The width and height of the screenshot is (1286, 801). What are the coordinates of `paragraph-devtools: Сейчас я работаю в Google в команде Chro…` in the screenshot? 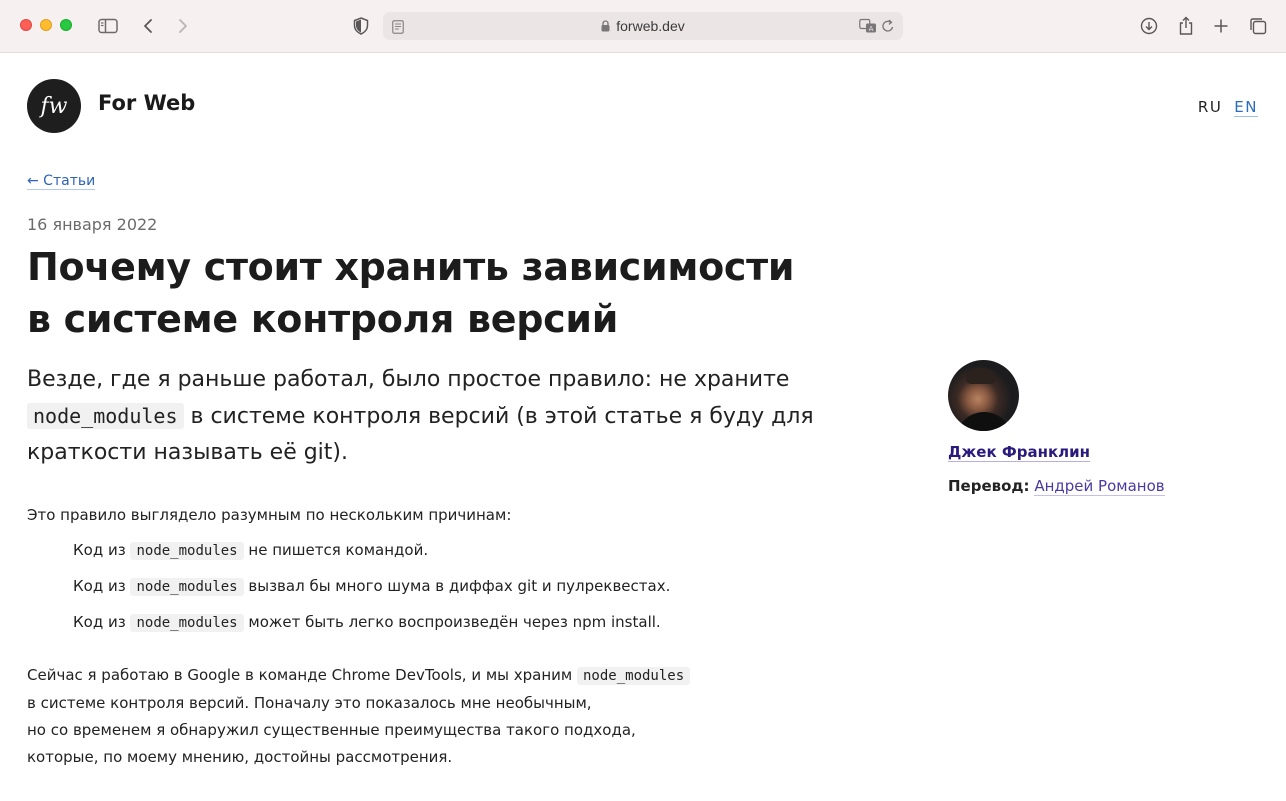 It's located at (407, 716).